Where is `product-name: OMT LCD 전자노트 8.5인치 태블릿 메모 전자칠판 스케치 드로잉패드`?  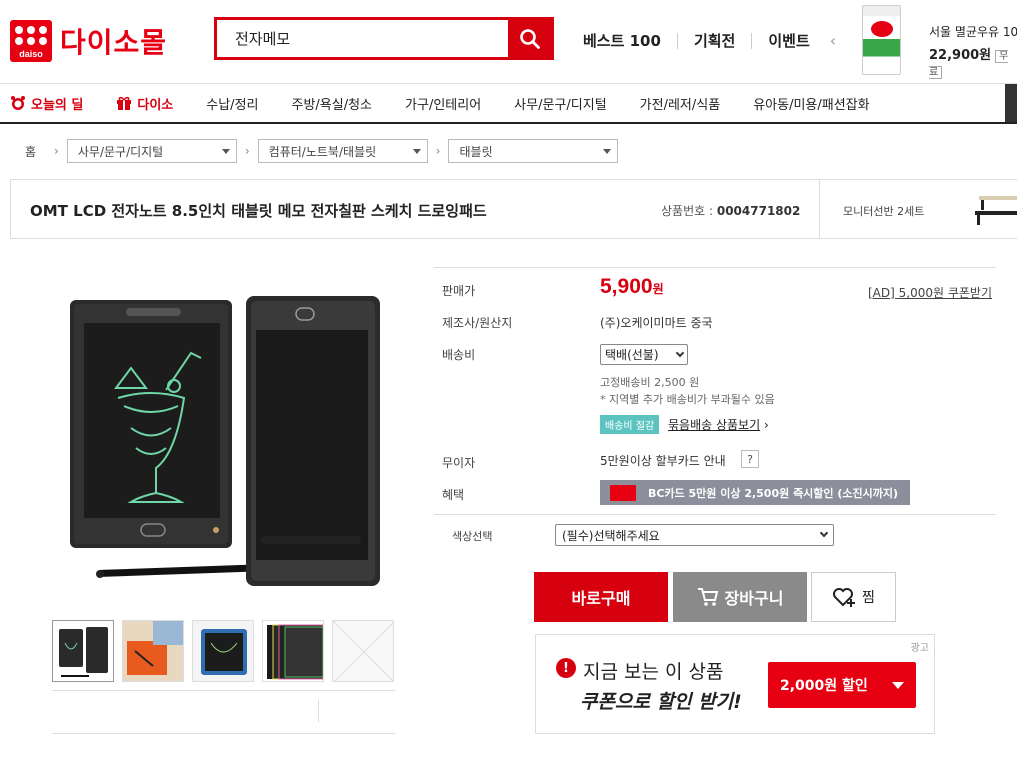 product-name: OMT LCD 전자노트 8.5인치 태블릿 메모 전자칠판 스케치 드로잉패드 is located at coordinates (258, 211).